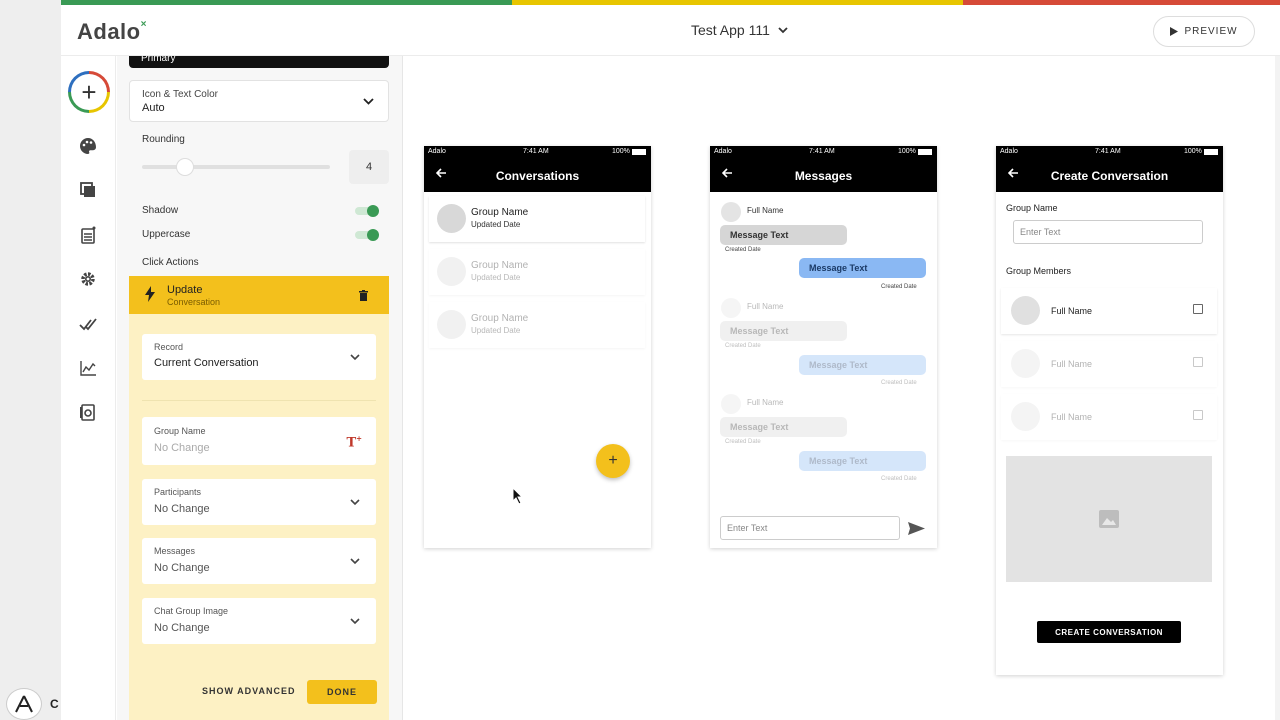 The image size is (1280, 720). Describe the element at coordinates (730, 30) in the screenshot. I see `app-name: Test App 111` at that location.